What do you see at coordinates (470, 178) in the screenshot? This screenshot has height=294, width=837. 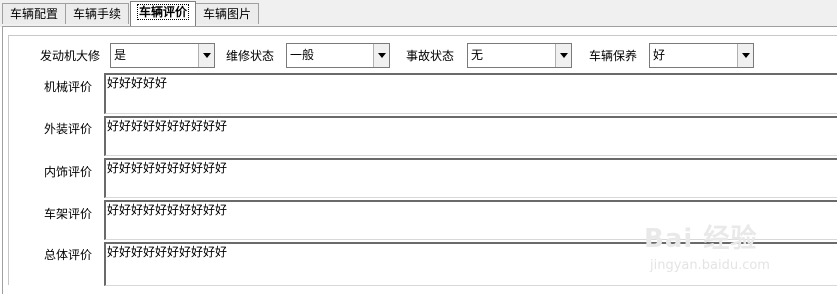 I see `interior-eval-textarea: 好好好好好好好好好好` at bounding box center [470, 178].